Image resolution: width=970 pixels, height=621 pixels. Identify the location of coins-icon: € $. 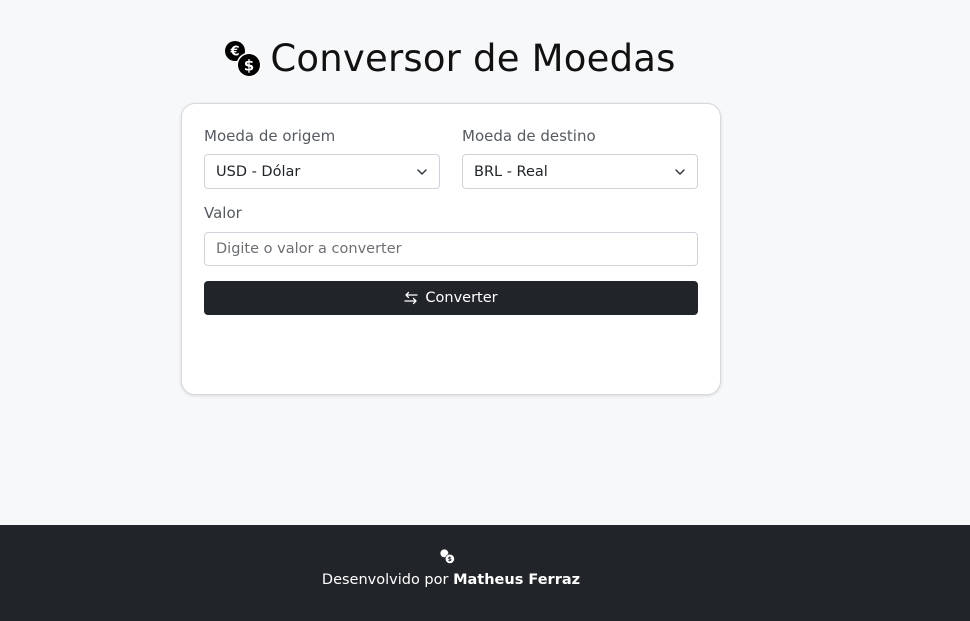
(243, 59).